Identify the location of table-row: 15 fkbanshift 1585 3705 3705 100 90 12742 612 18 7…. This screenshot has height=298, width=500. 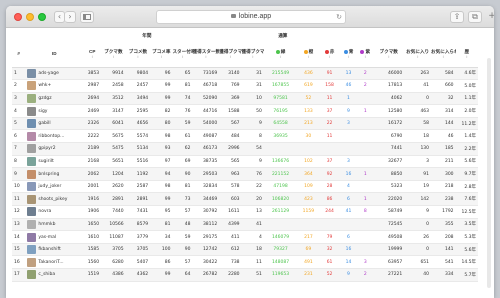
(245, 250).